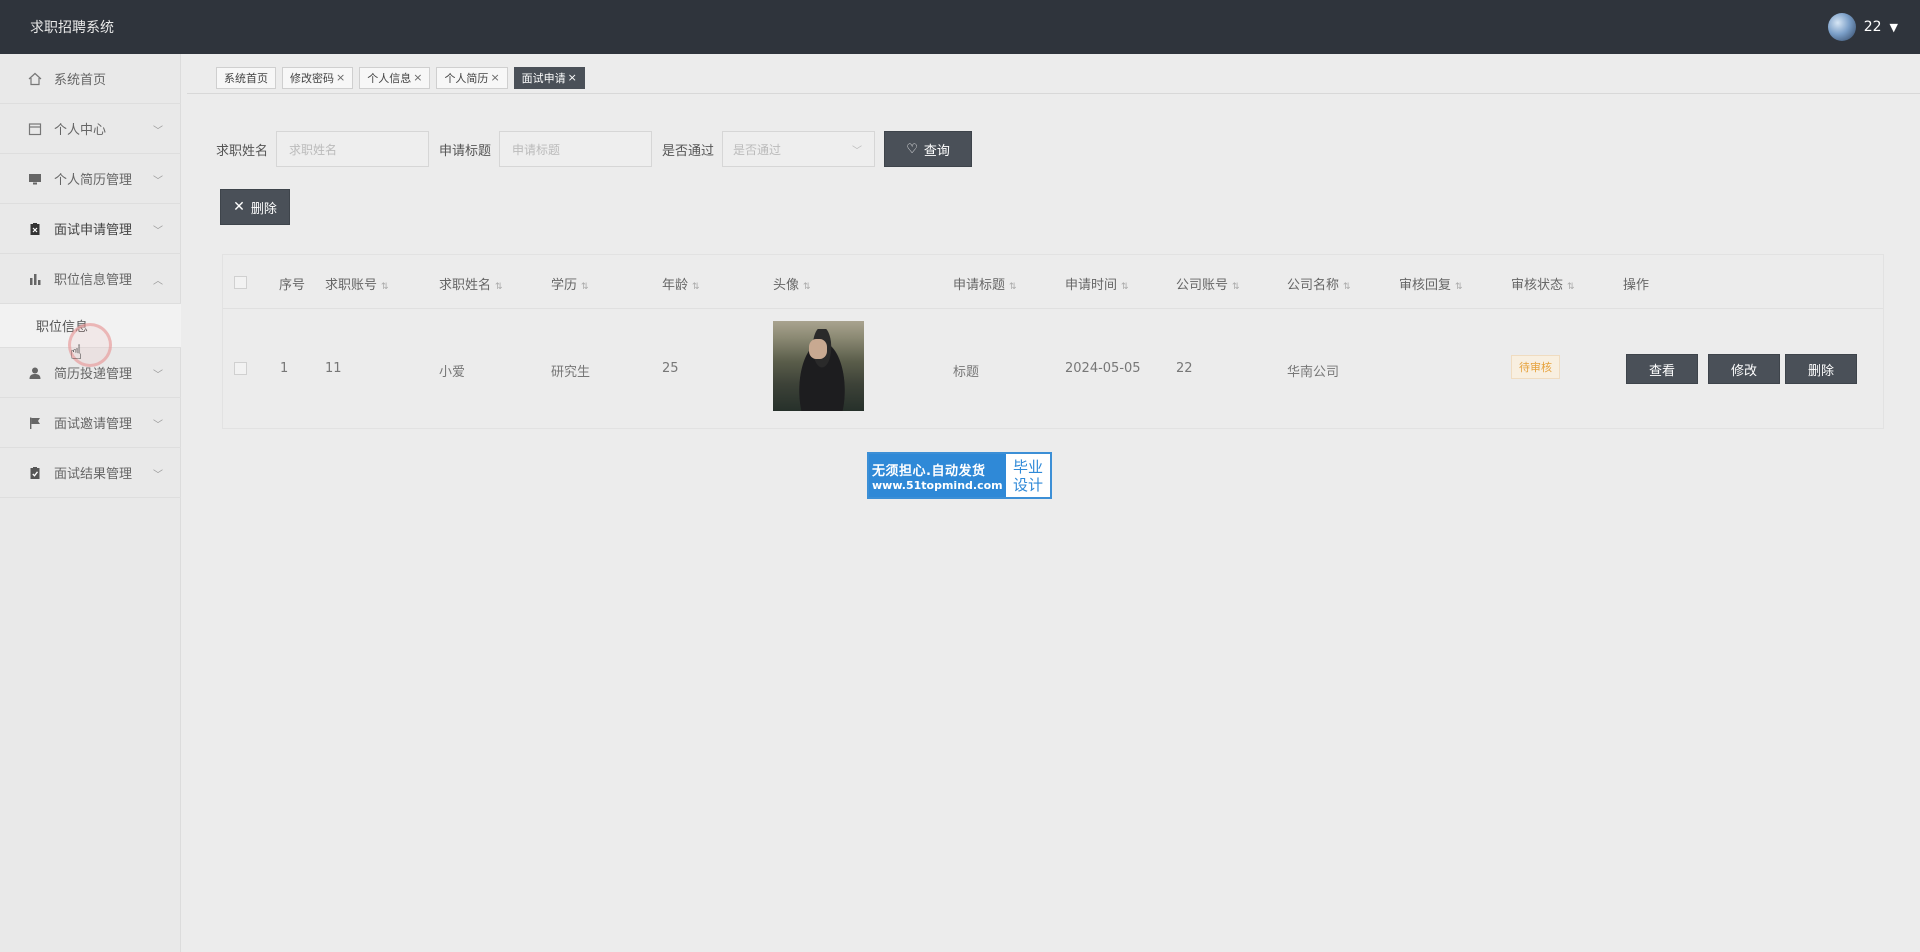 The width and height of the screenshot is (1920, 952). Describe the element at coordinates (1821, 369) in the screenshot. I see `row-delete-button: 删除` at that location.